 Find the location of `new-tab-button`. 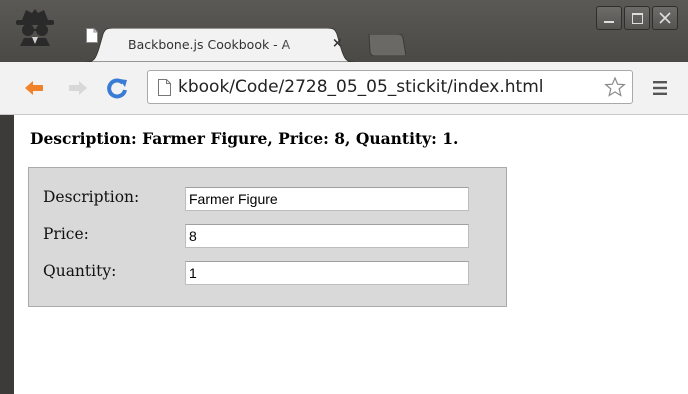

new-tab-button is located at coordinates (386, 45).